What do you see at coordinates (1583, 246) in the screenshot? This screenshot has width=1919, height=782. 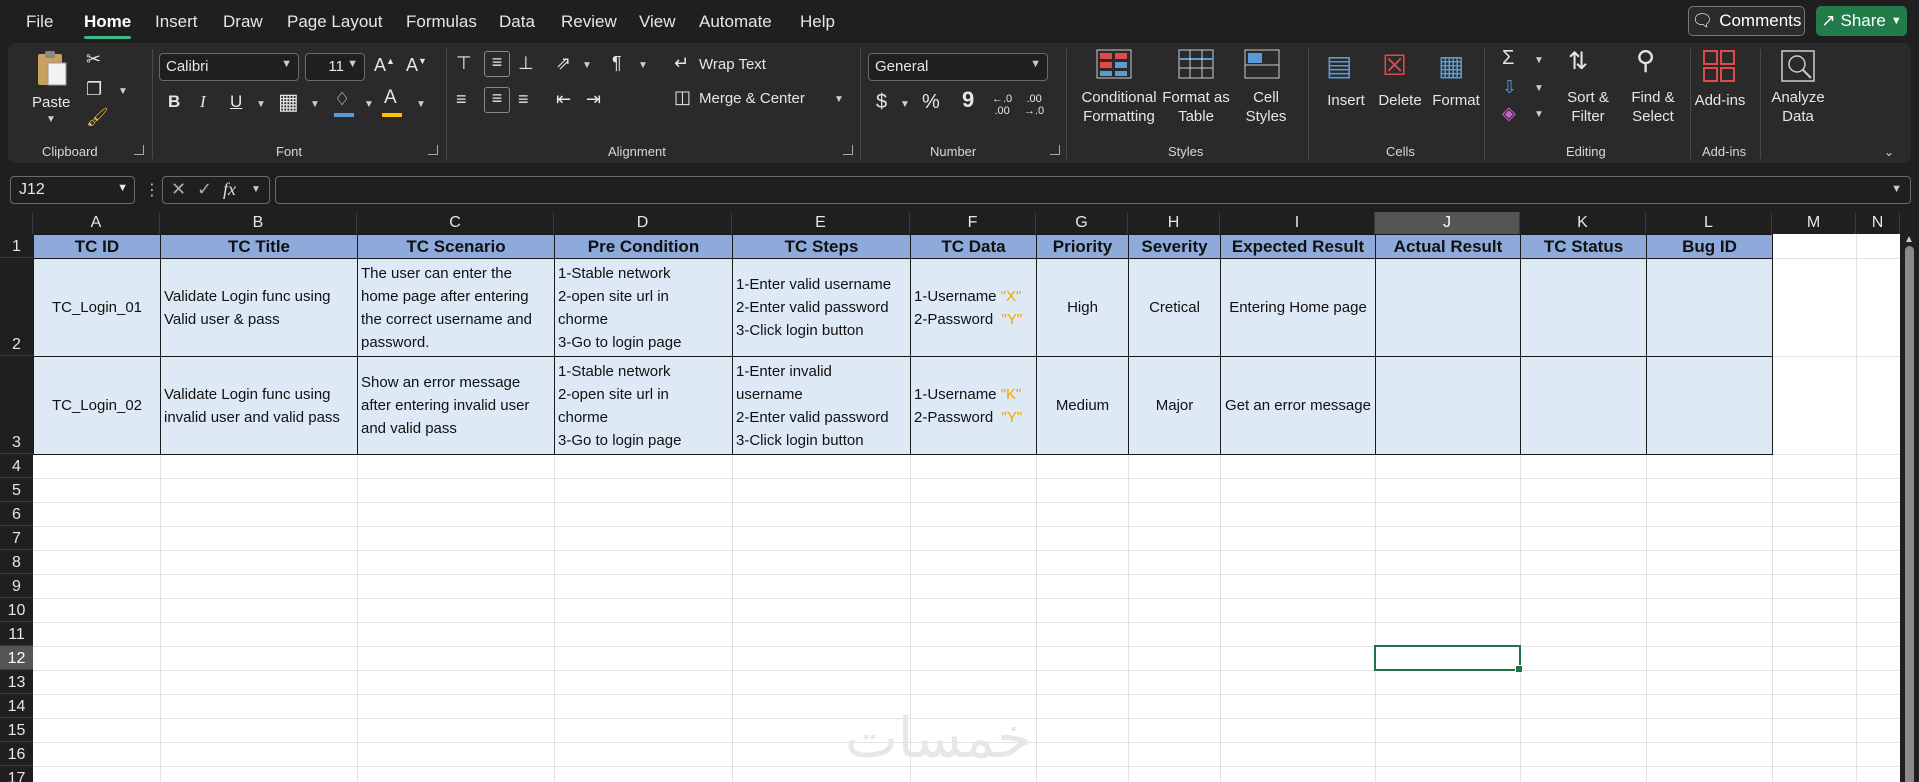 I see `header-cell: TC Status` at bounding box center [1583, 246].